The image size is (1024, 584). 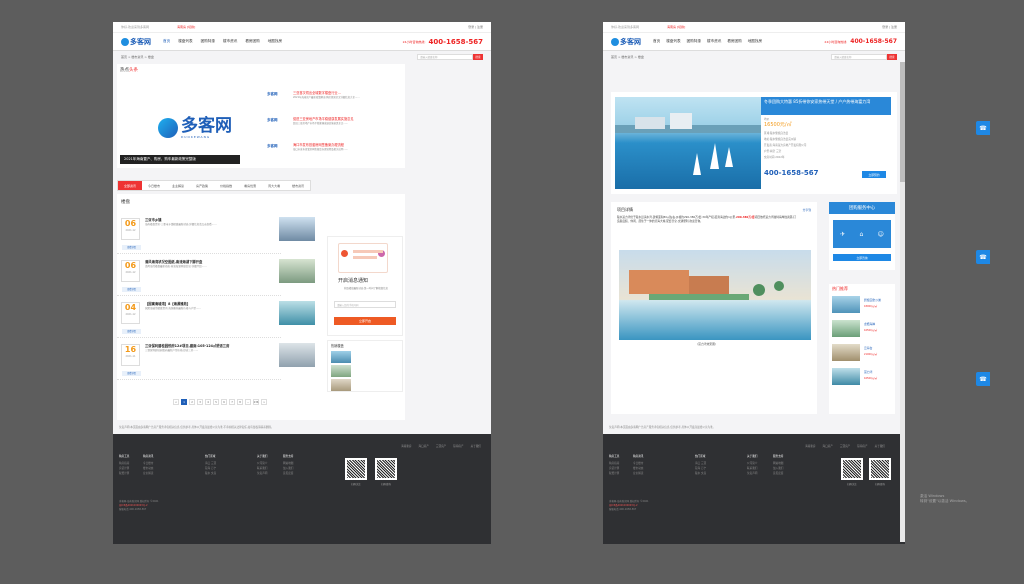 What do you see at coordinates (131, 318) in the screenshot?
I see `news-date: 04 2021-12 查看详情` at bounding box center [131, 318].